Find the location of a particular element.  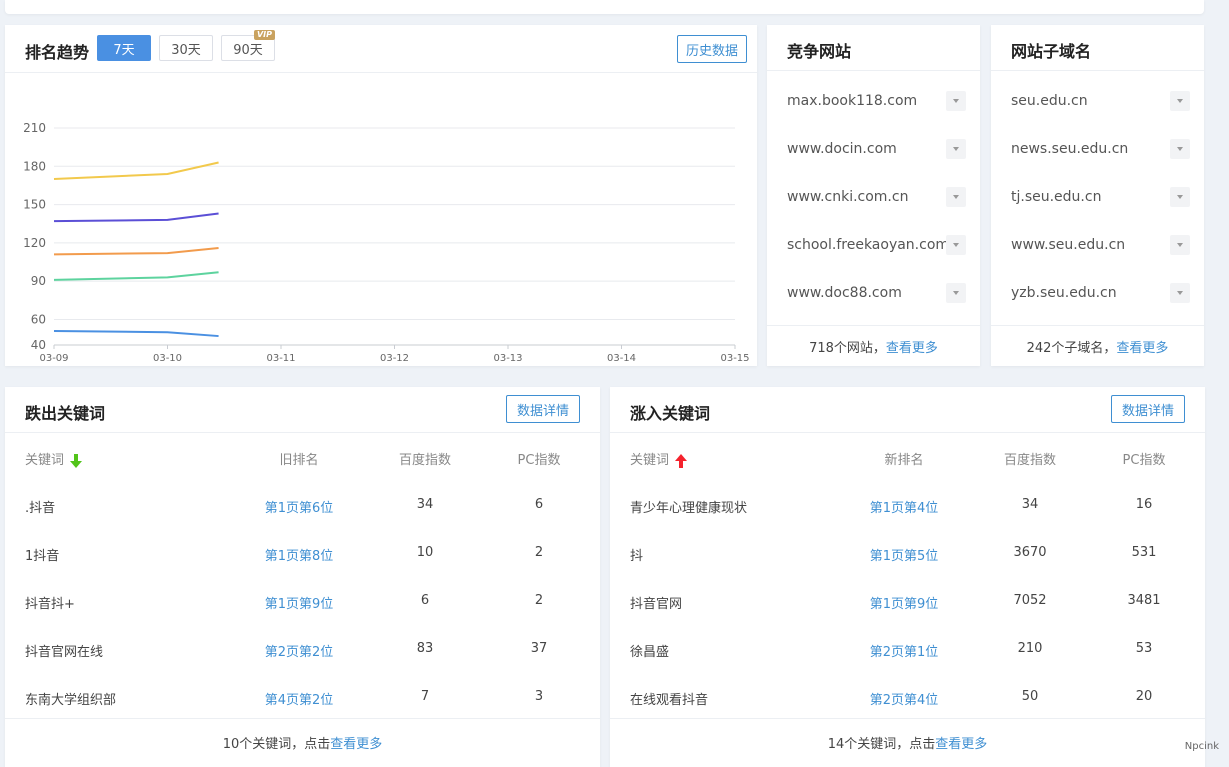

rising-detail-button: 数据详情 is located at coordinates (1148, 409).